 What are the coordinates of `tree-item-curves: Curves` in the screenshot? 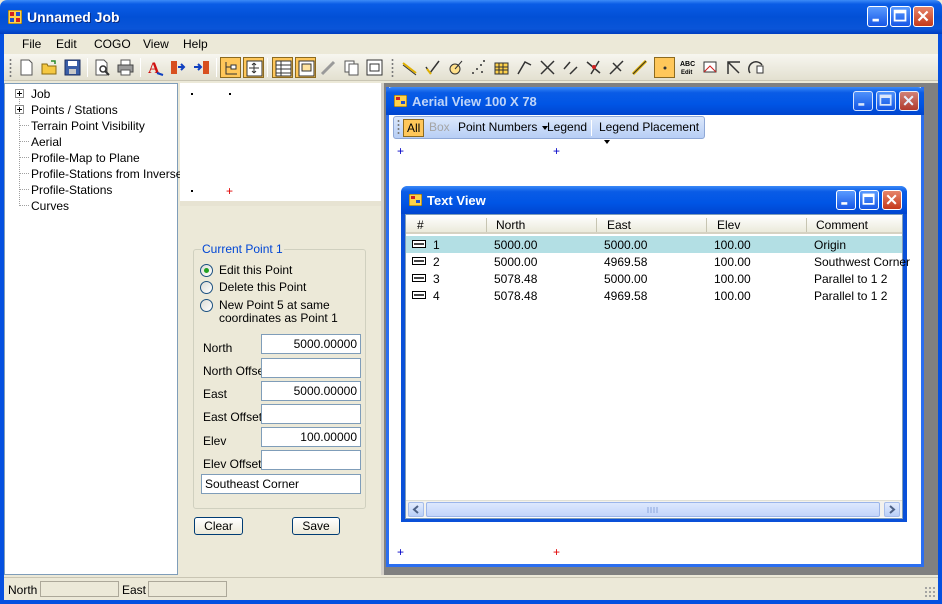 It's located at (50, 206).